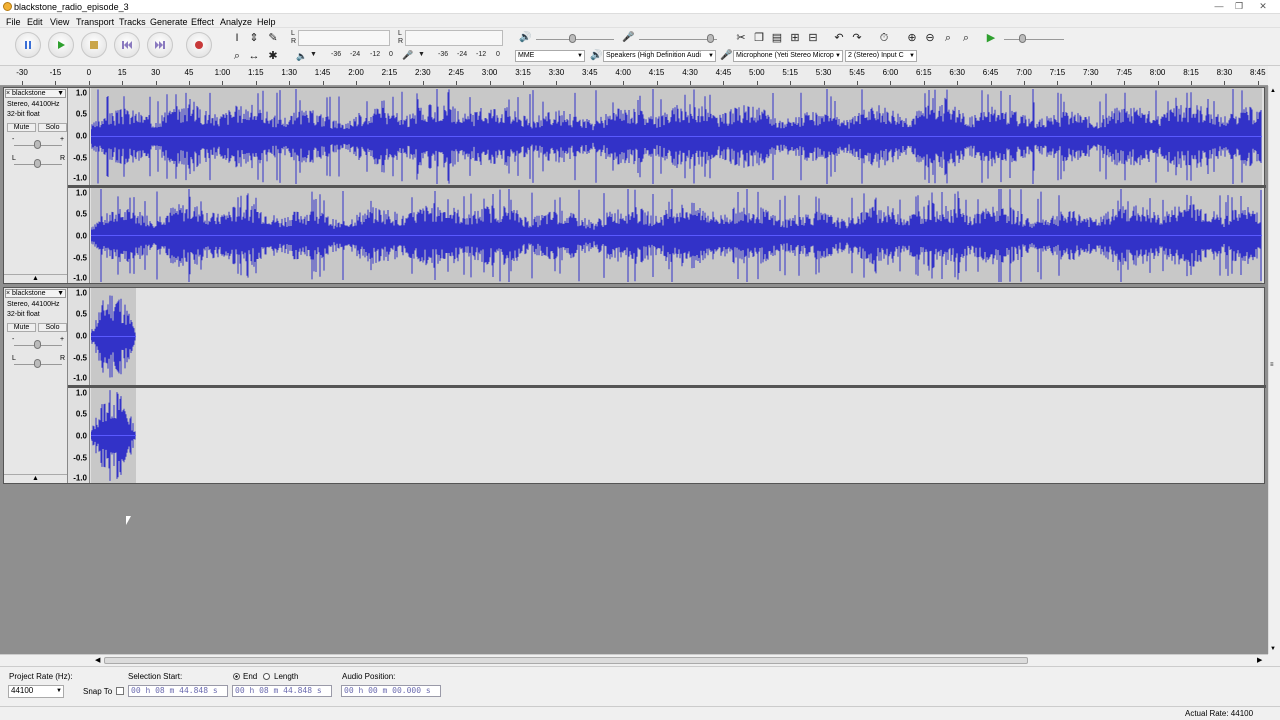 This screenshot has width=1280, height=720. Describe the element at coordinates (59, 22) in the screenshot. I see `menu-view: View` at that location.